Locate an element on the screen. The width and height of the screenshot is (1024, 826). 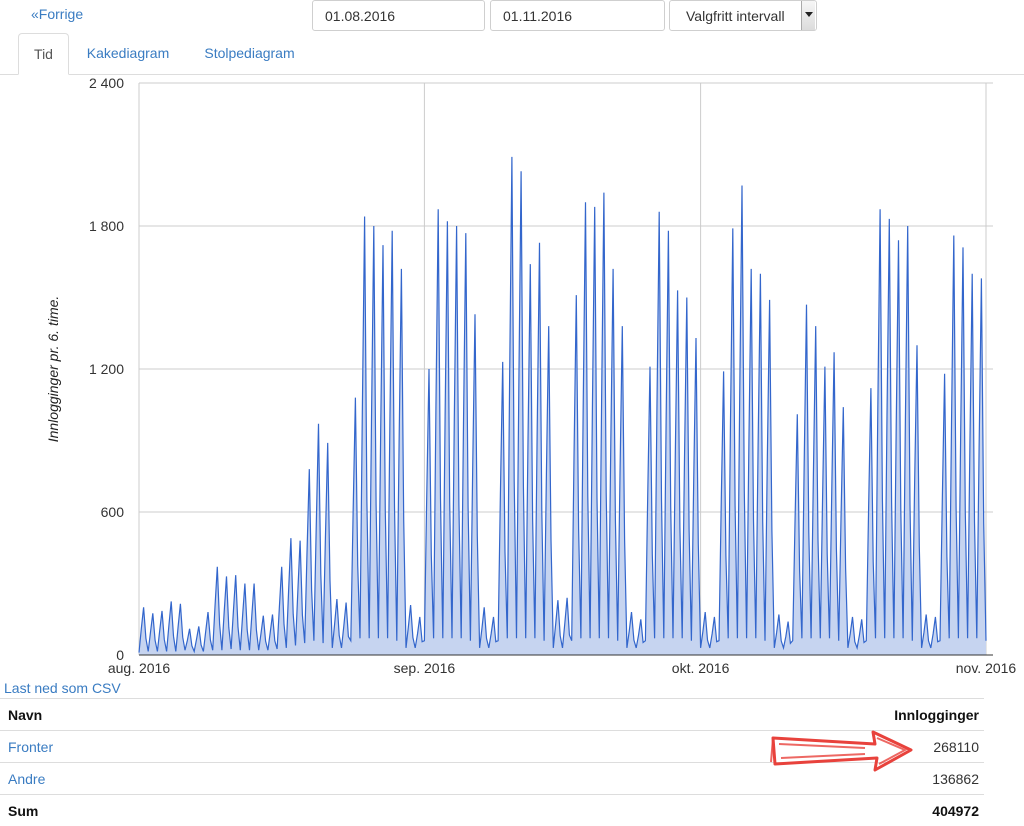
y-tick-label: 600 is located at coordinates (113, 512).